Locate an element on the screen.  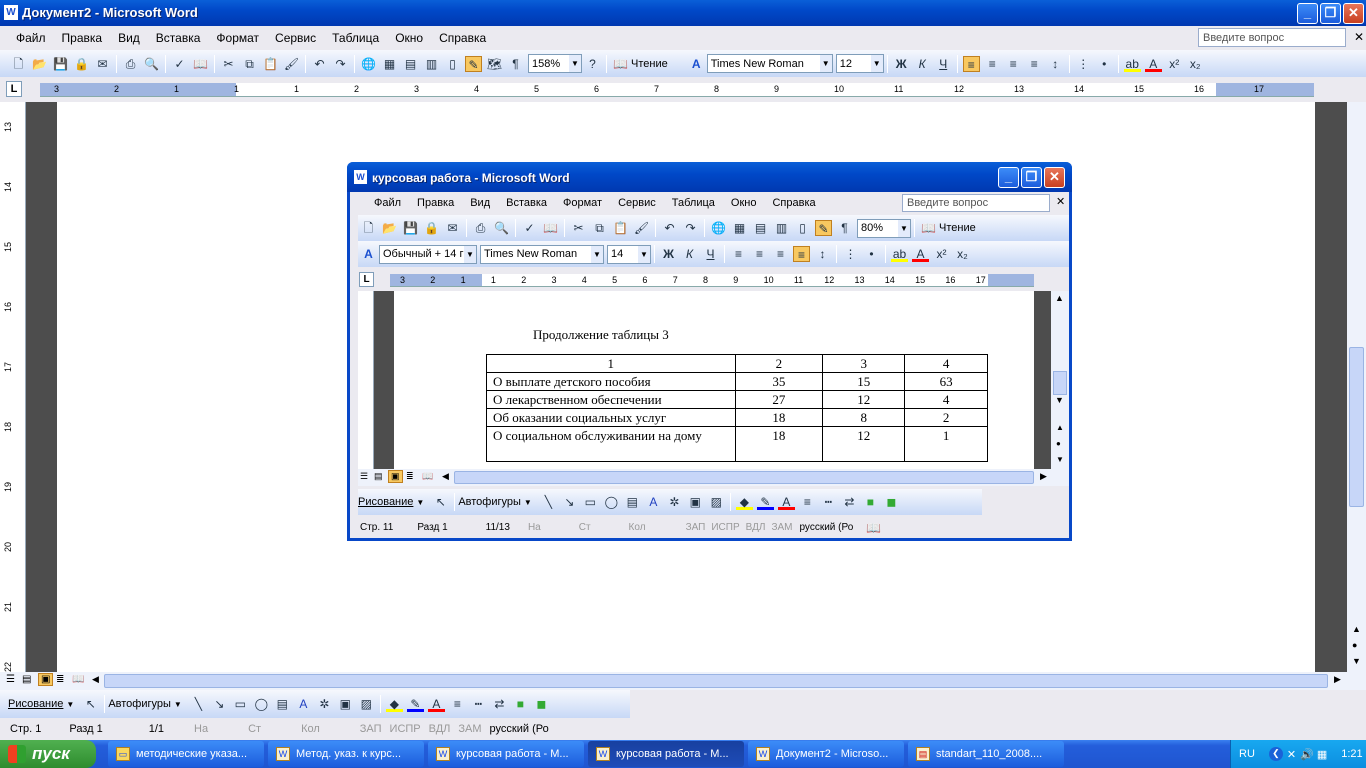
line-spacing-icon: ↕ is located at coordinates (822, 254).